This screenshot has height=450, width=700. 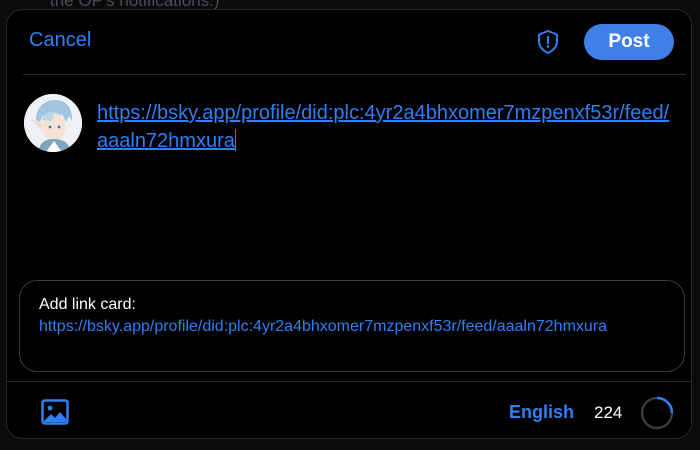 I want to click on composer-header: Cancel Post, so click(x=349, y=42).